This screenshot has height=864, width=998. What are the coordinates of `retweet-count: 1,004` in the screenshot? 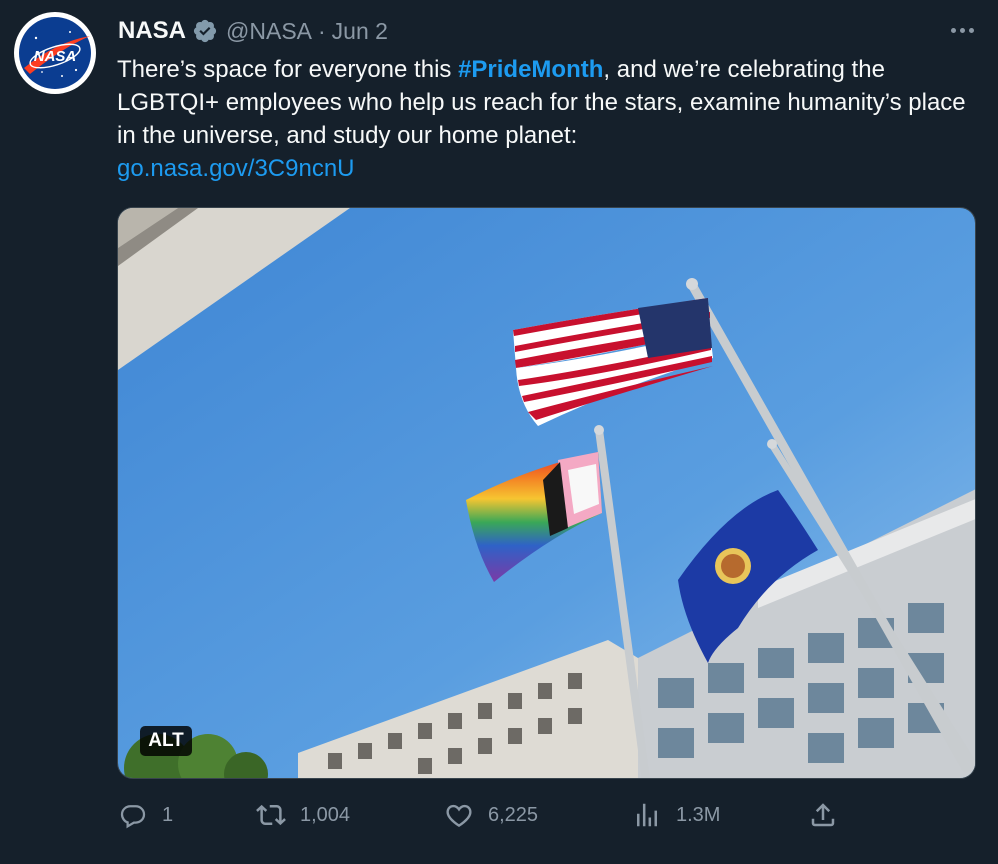 It's located at (325, 814).